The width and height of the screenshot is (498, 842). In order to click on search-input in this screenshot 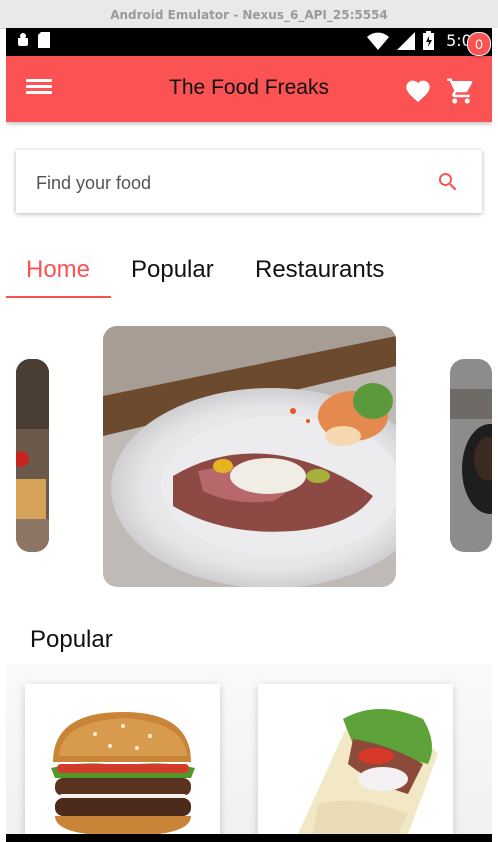, I will do `click(226, 183)`.